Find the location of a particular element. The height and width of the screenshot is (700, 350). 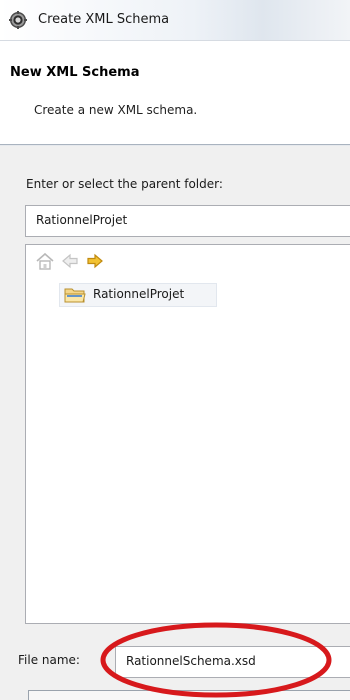

tree-item-label: RationnelProjet is located at coordinates (139, 294).